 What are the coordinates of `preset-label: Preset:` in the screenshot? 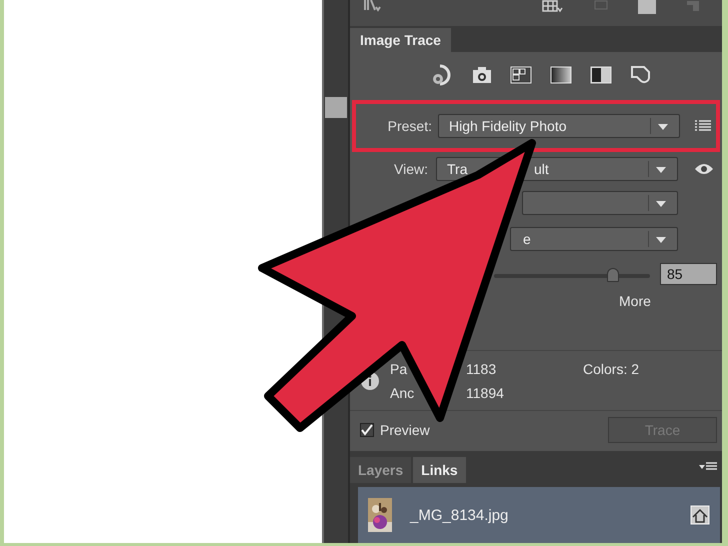 It's located at (410, 126).